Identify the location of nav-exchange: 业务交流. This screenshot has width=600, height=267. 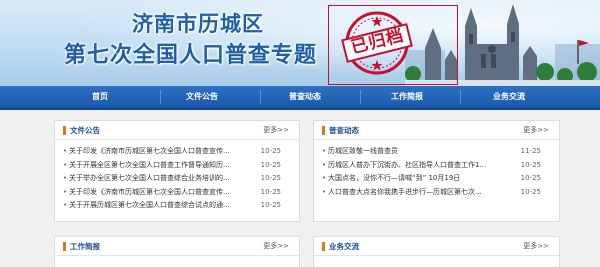
(509, 97).